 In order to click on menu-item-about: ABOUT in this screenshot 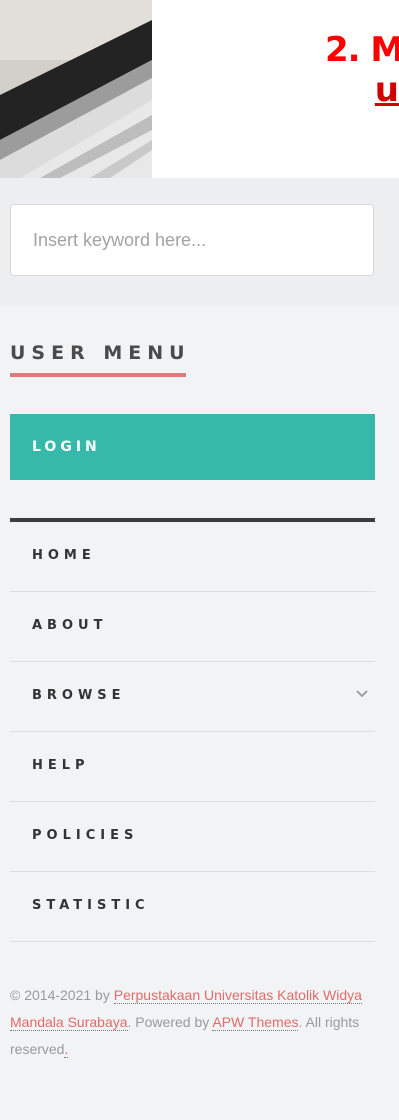, I will do `click(192, 627)`.